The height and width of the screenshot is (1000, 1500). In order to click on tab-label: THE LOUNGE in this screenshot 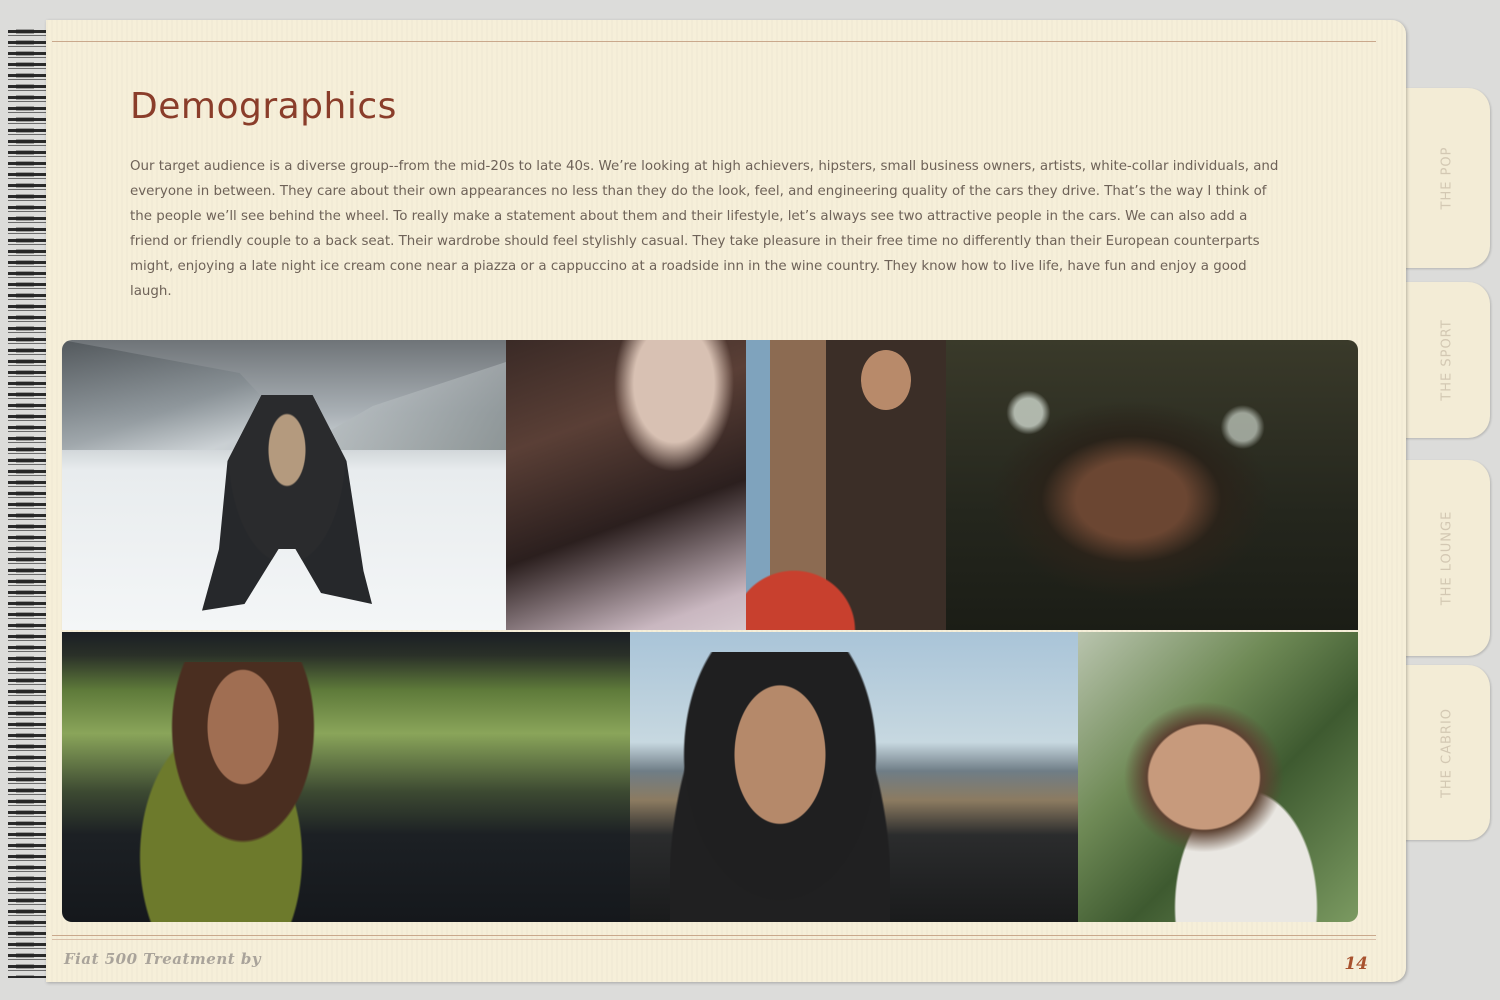, I will do `click(1447, 558)`.